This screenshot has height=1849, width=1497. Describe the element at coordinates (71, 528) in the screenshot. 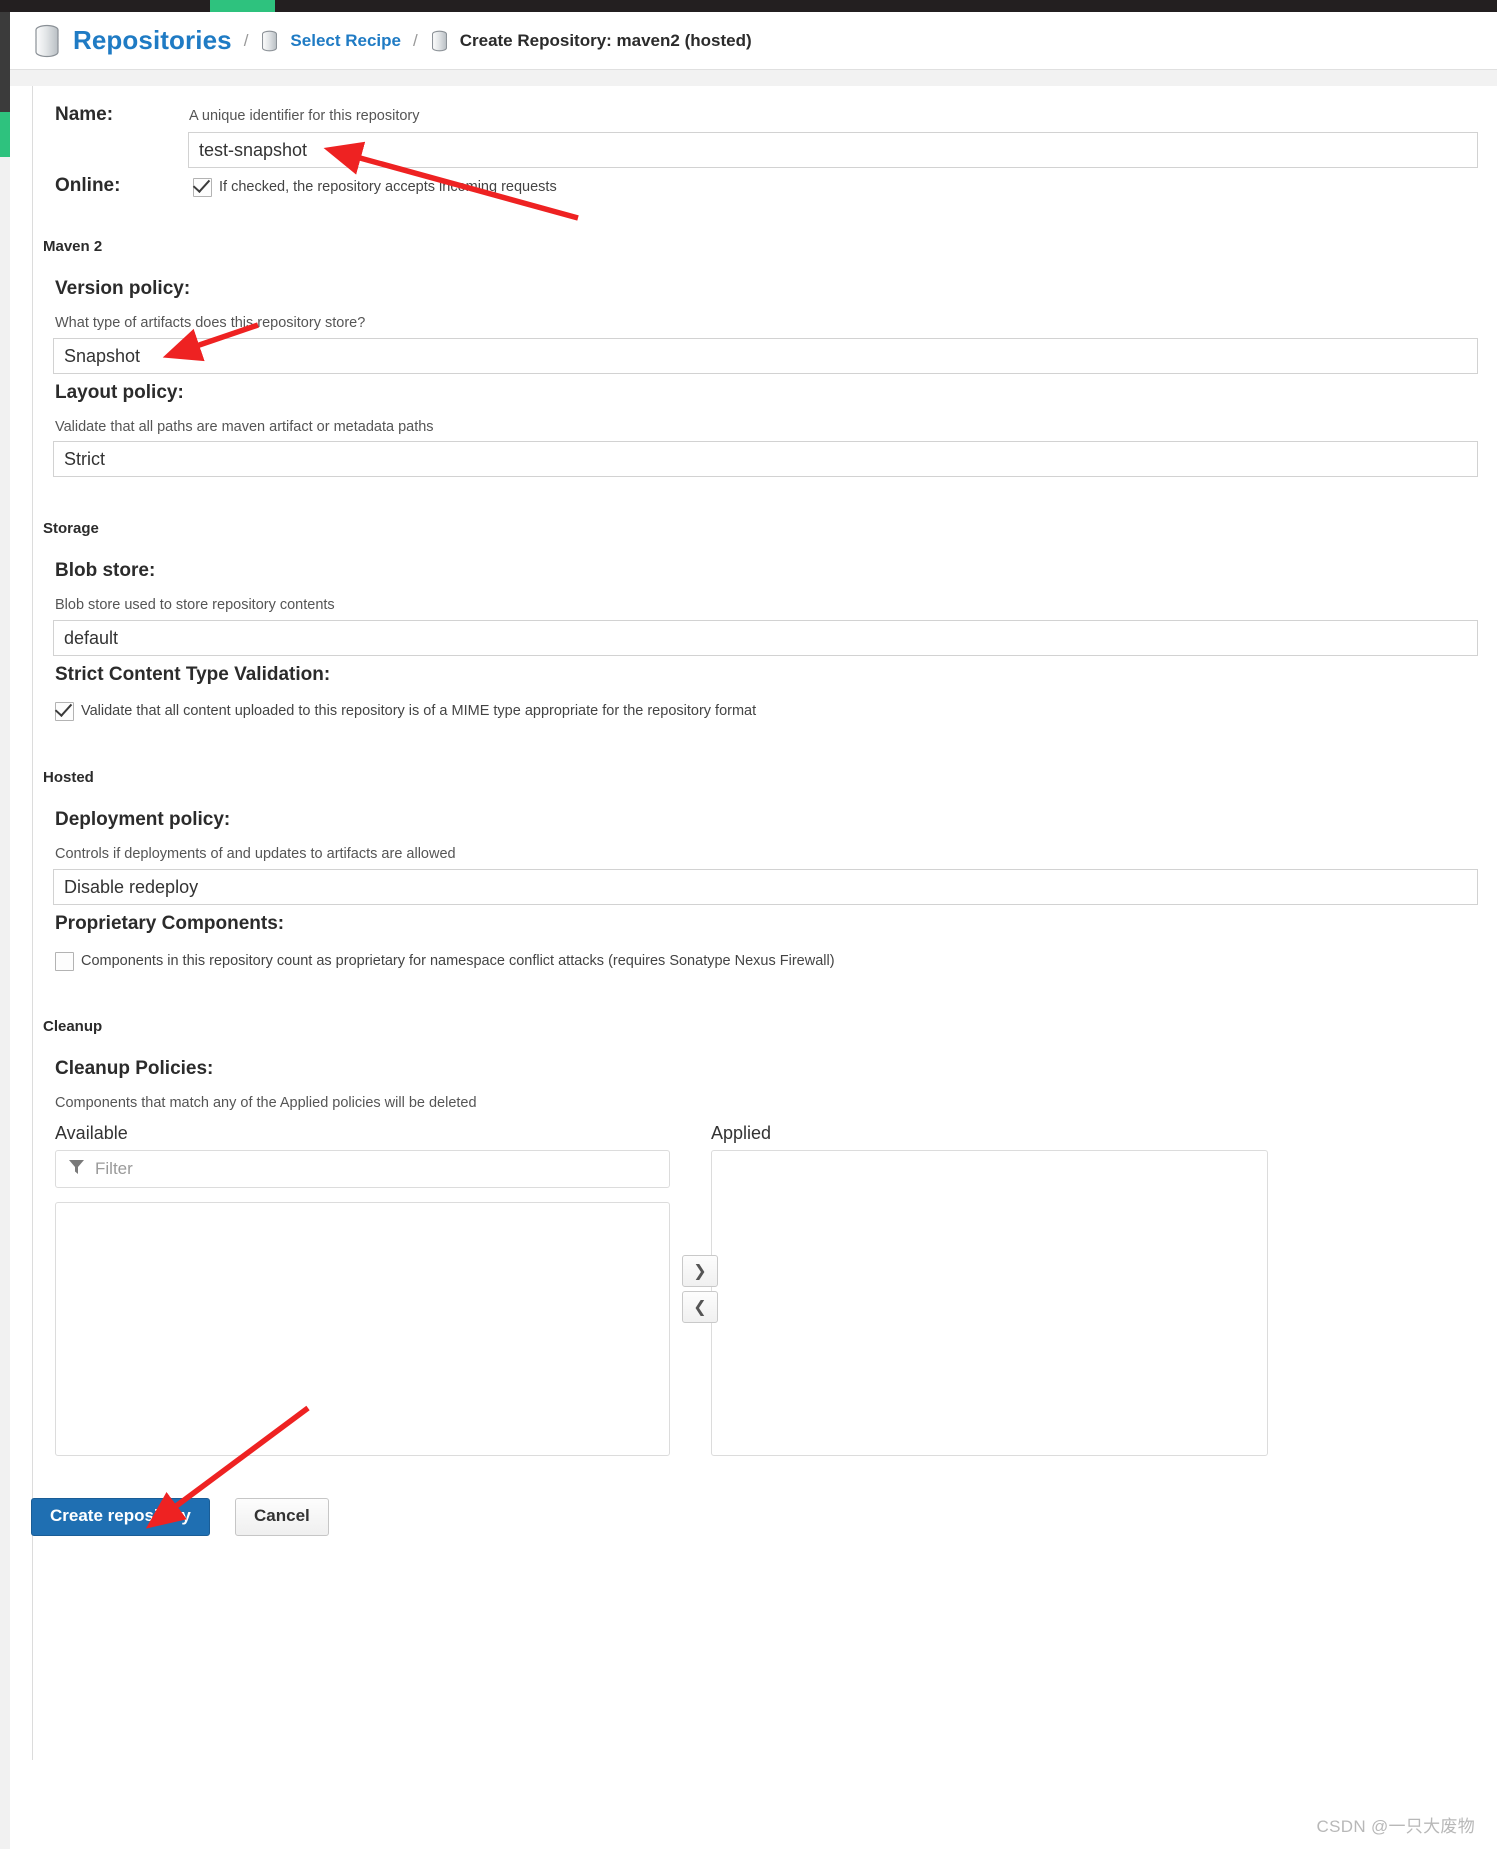

I see `section-header-storage: Storage` at that location.